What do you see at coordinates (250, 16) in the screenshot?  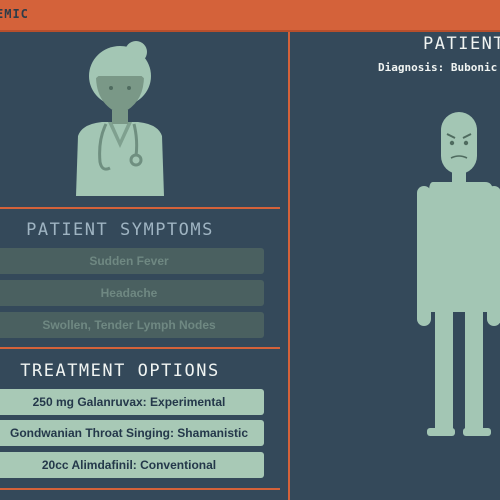 I see `top-bar: EMIC` at bounding box center [250, 16].